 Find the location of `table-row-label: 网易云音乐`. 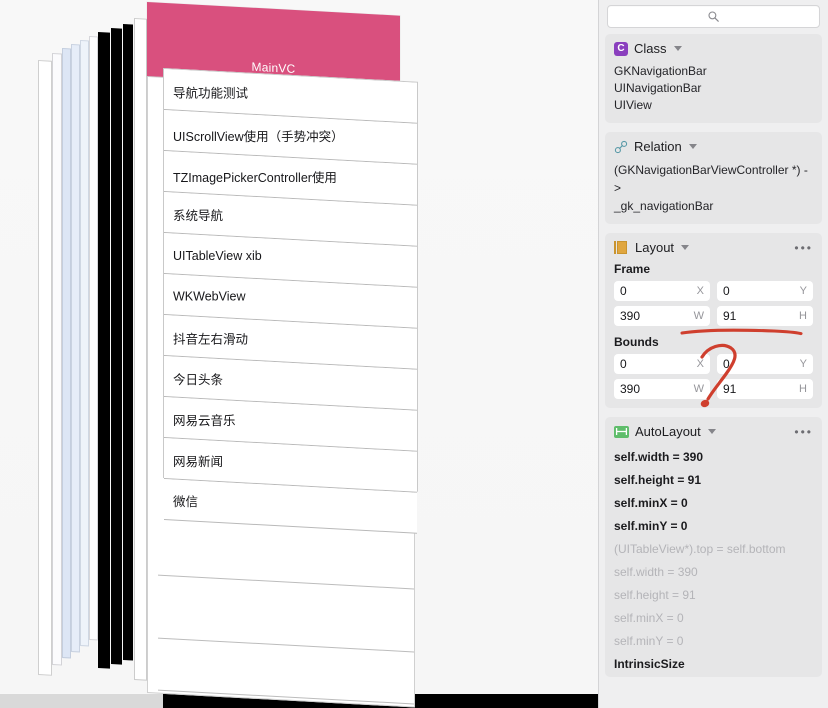

table-row-label: 网易云音乐 is located at coordinates (204, 420).